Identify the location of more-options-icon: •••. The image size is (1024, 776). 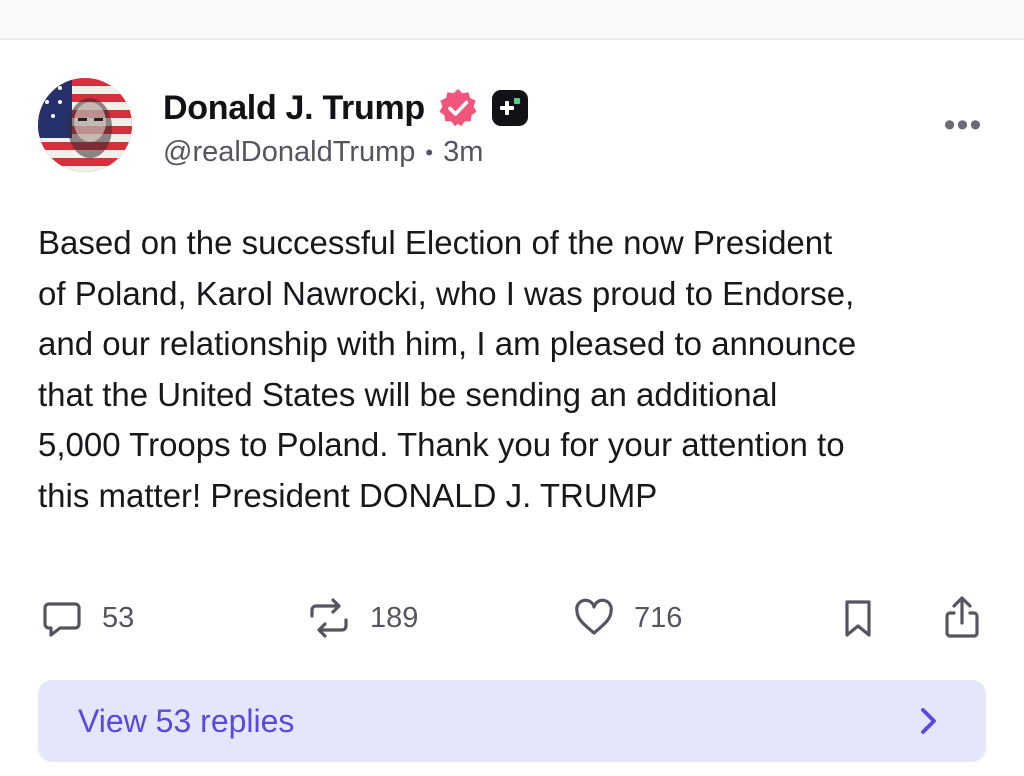
(963, 124).